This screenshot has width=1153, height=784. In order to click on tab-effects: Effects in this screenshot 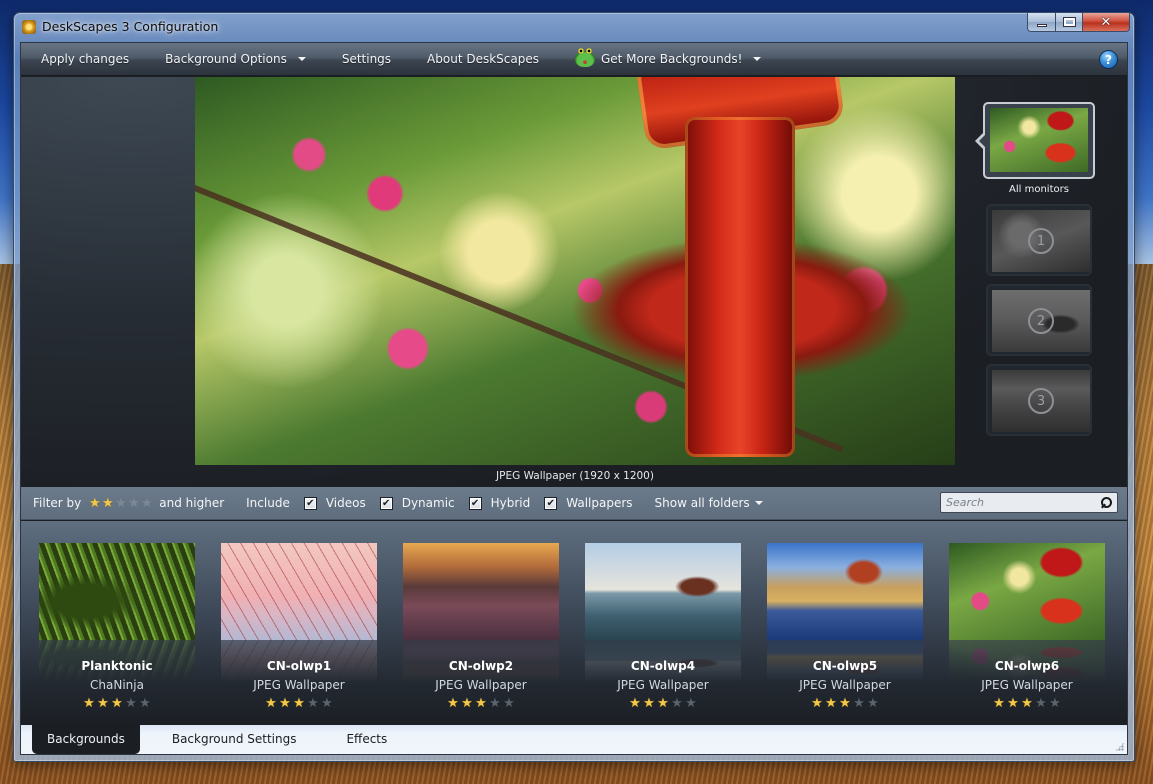, I will do `click(366, 739)`.